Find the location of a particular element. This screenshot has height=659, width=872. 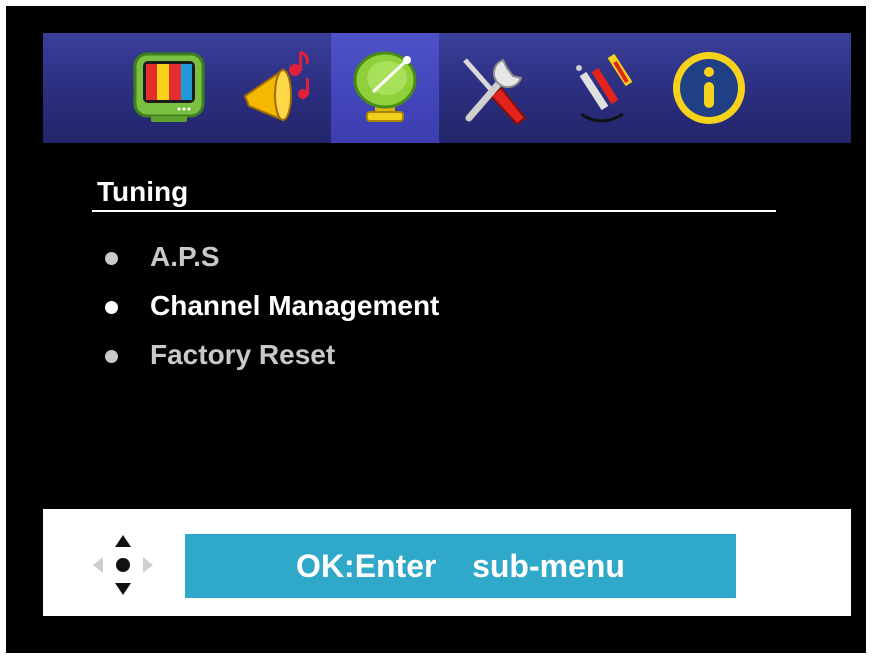

speaker-icon is located at coordinates (276, 86).